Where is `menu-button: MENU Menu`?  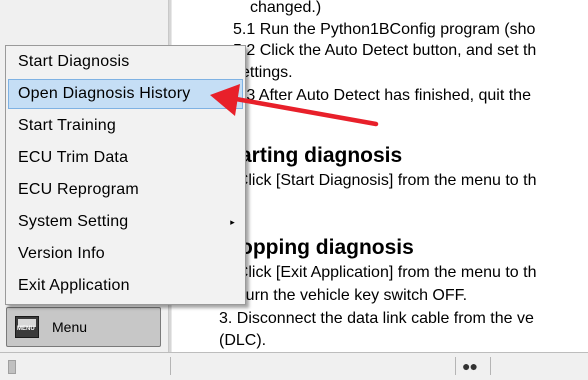 menu-button: MENU Menu is located at coordinates (83, 327).